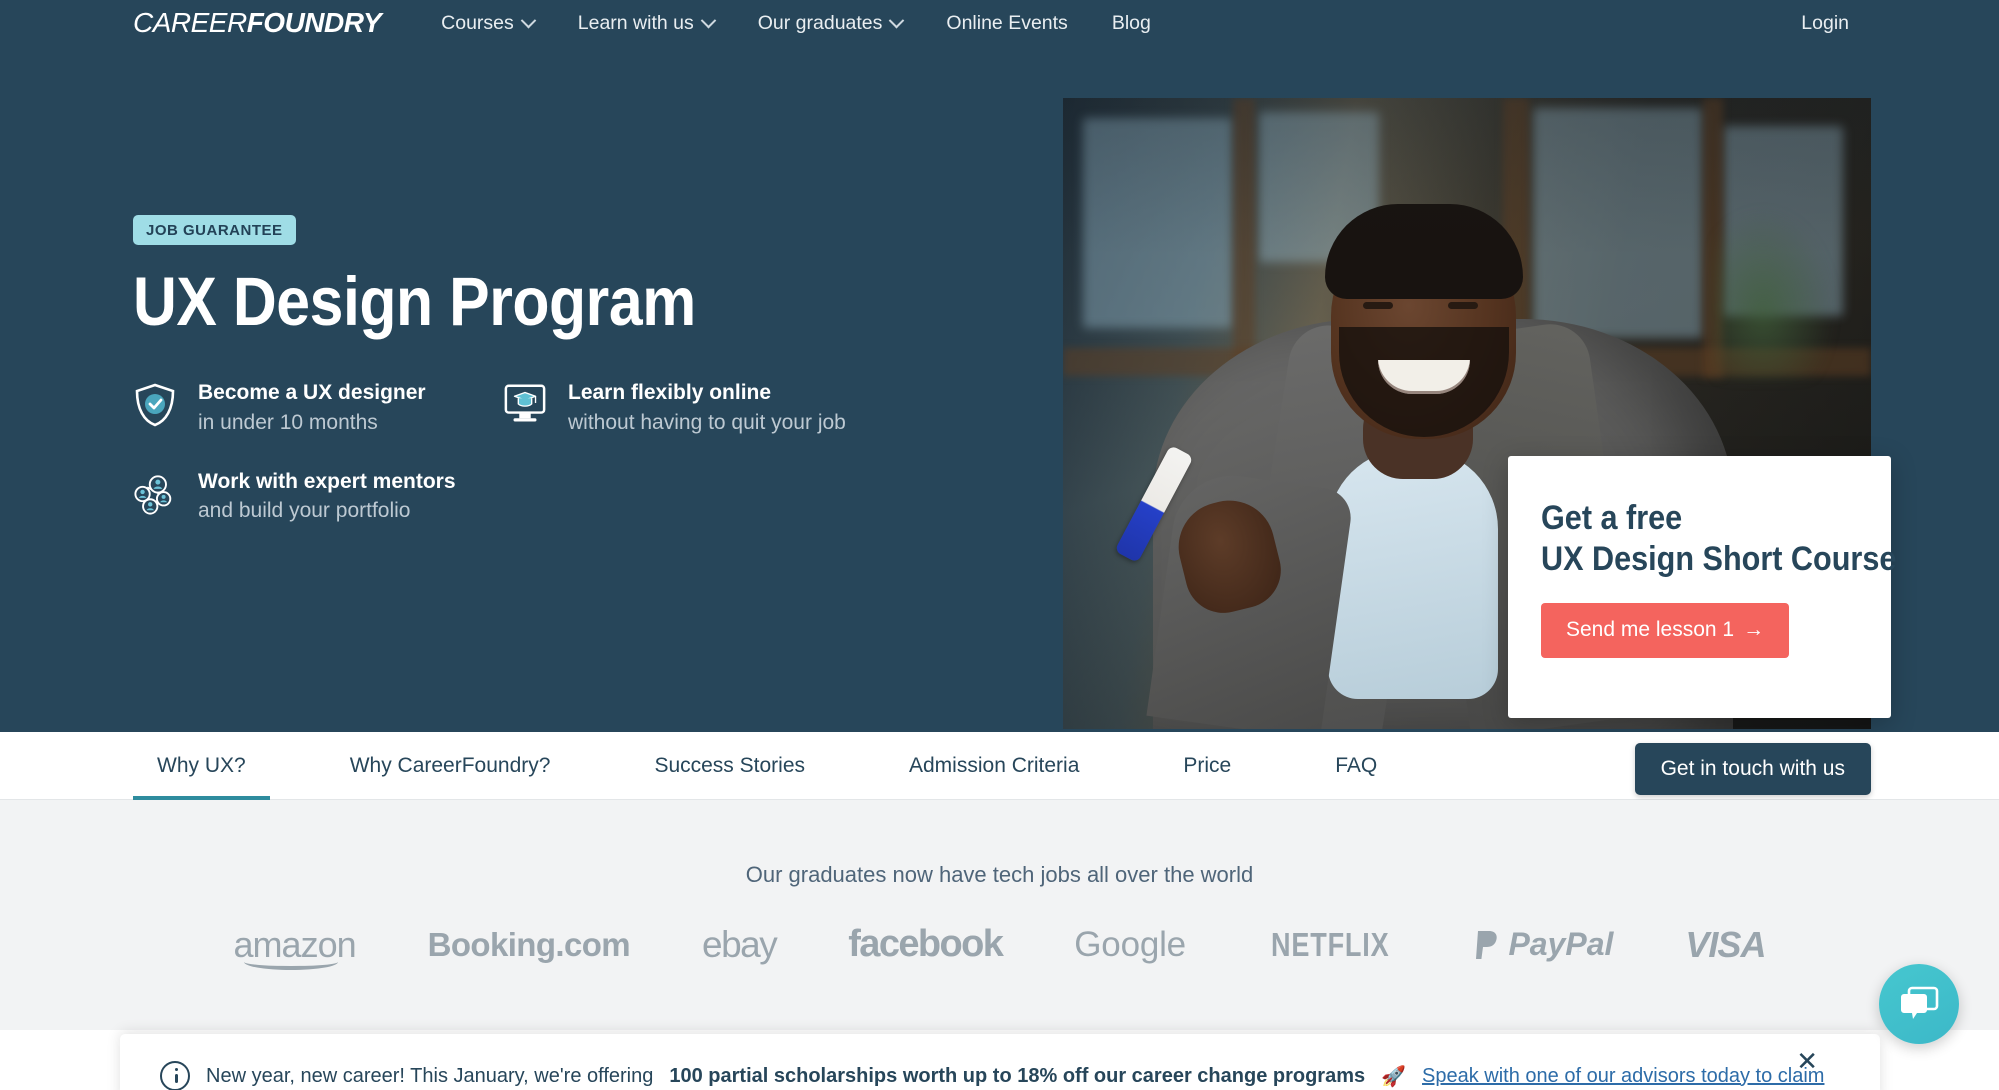  What do you see at coordinates (533, 452) in the screenshot?
I see `hero-feature-list: Become a UX designer in under 10 months` at bounding box center [533, 452].